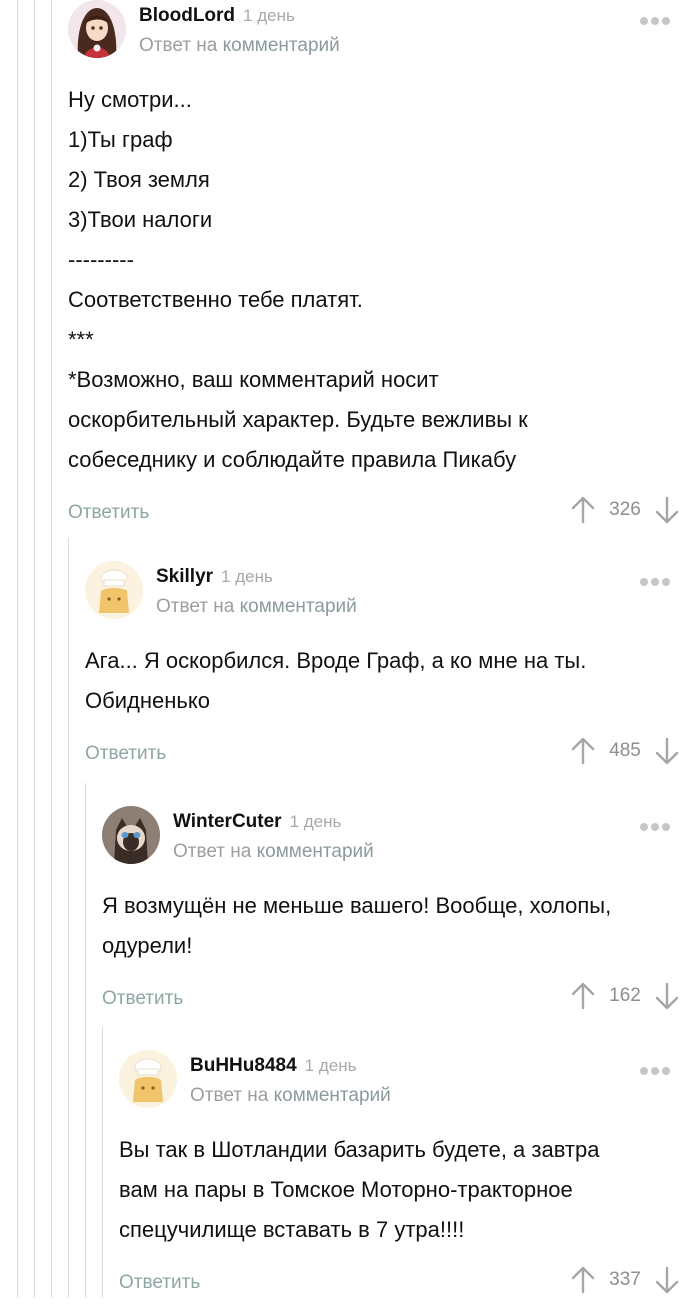 The image size is (700, 1304). I want to click on comment-line: спецучилище вставать в 7 утра!!!!, so click(292, 1229).